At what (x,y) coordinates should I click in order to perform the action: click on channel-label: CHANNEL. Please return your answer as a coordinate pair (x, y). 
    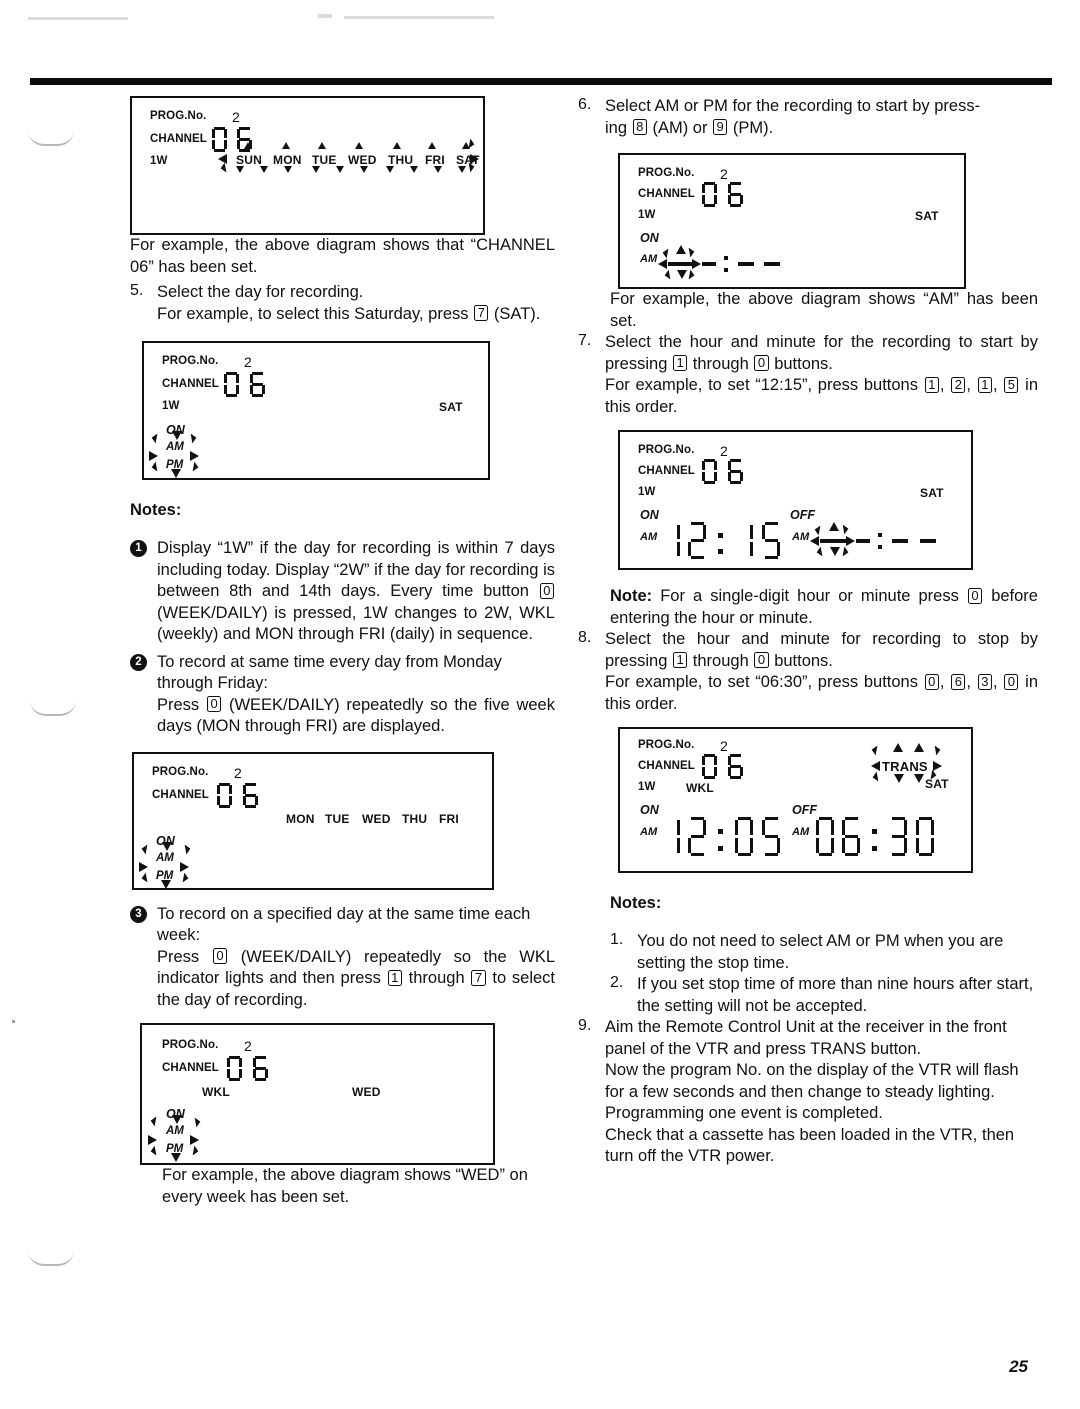
    Looking at the image, I should click on (190, 1068).